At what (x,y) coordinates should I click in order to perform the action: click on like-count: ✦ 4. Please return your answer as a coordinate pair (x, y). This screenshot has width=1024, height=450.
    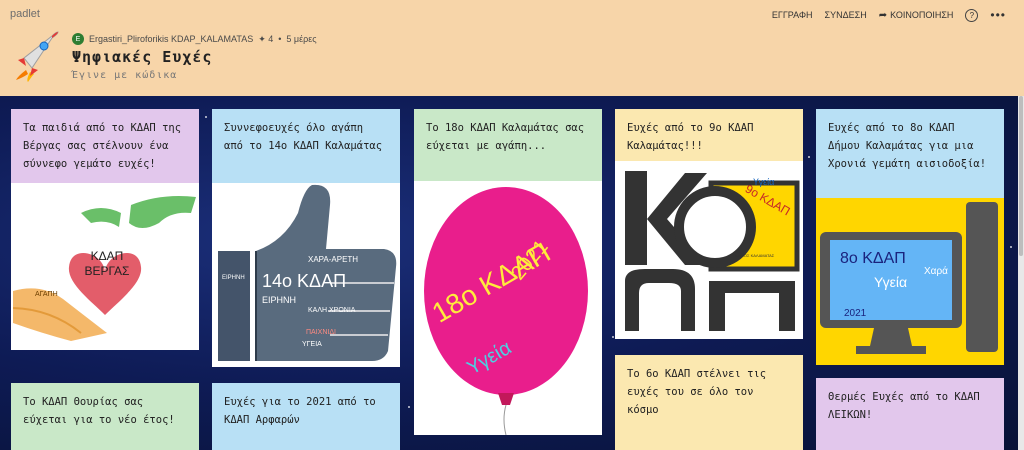
    Looking at the image, I should click on (266, 38).